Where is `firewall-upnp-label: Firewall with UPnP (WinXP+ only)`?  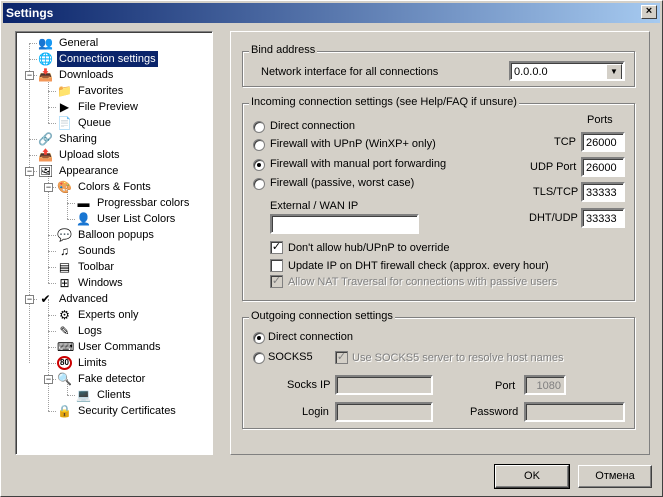
firewall-upnp-label: Firewall with UPnP (WinXP+ only) is located at coordinates (353, 144).